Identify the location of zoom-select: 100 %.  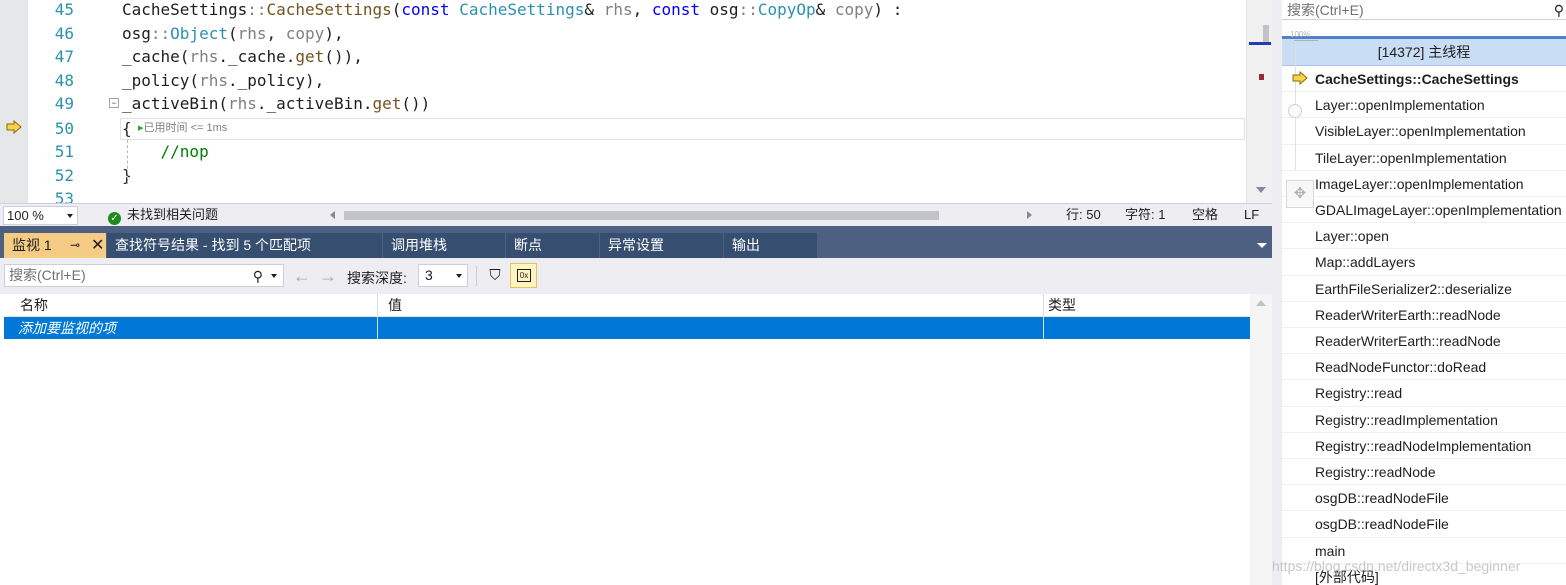
(40, 215).